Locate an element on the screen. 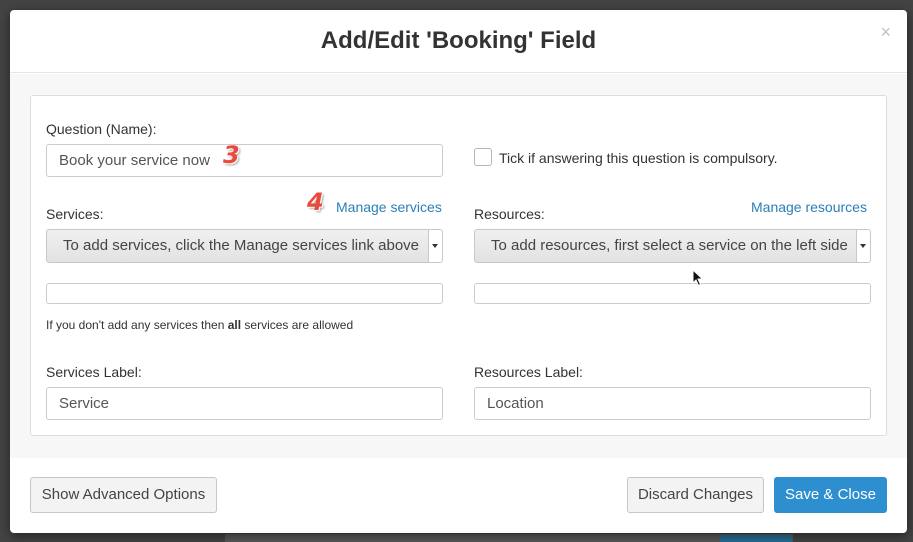  manage-resources-link: Manage resources is located at coordinates (809, 207).